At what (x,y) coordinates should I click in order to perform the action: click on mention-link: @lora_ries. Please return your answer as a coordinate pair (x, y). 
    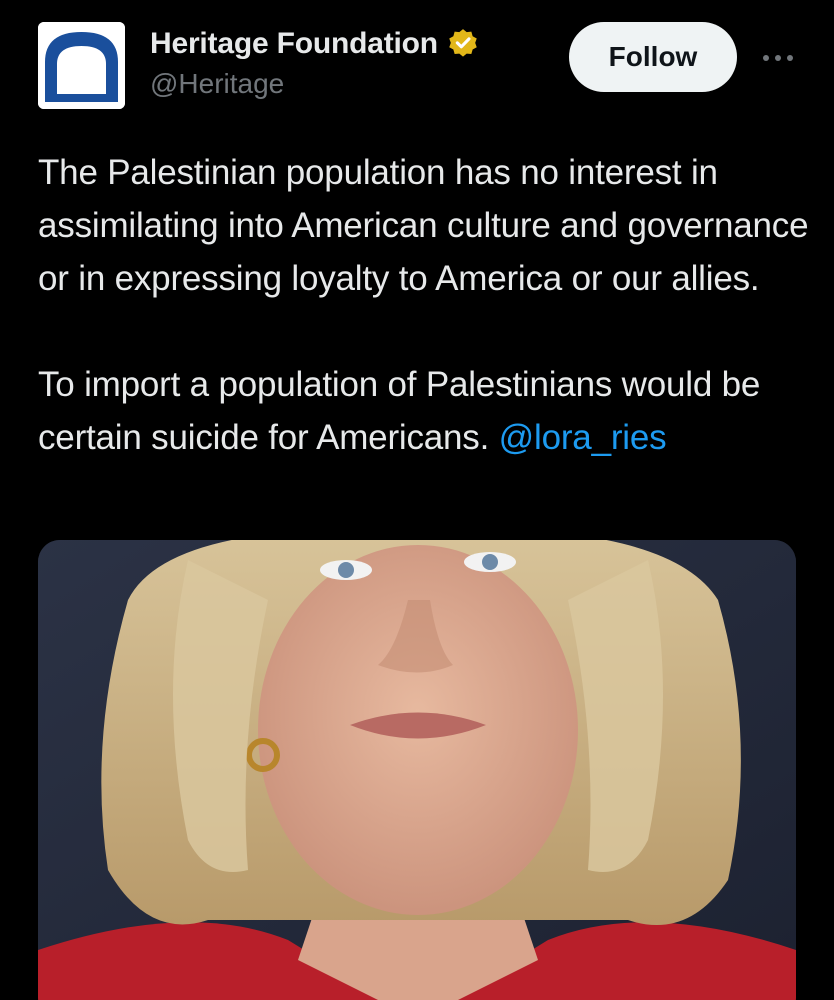
    Looking at the image, I should click on (583, 437).